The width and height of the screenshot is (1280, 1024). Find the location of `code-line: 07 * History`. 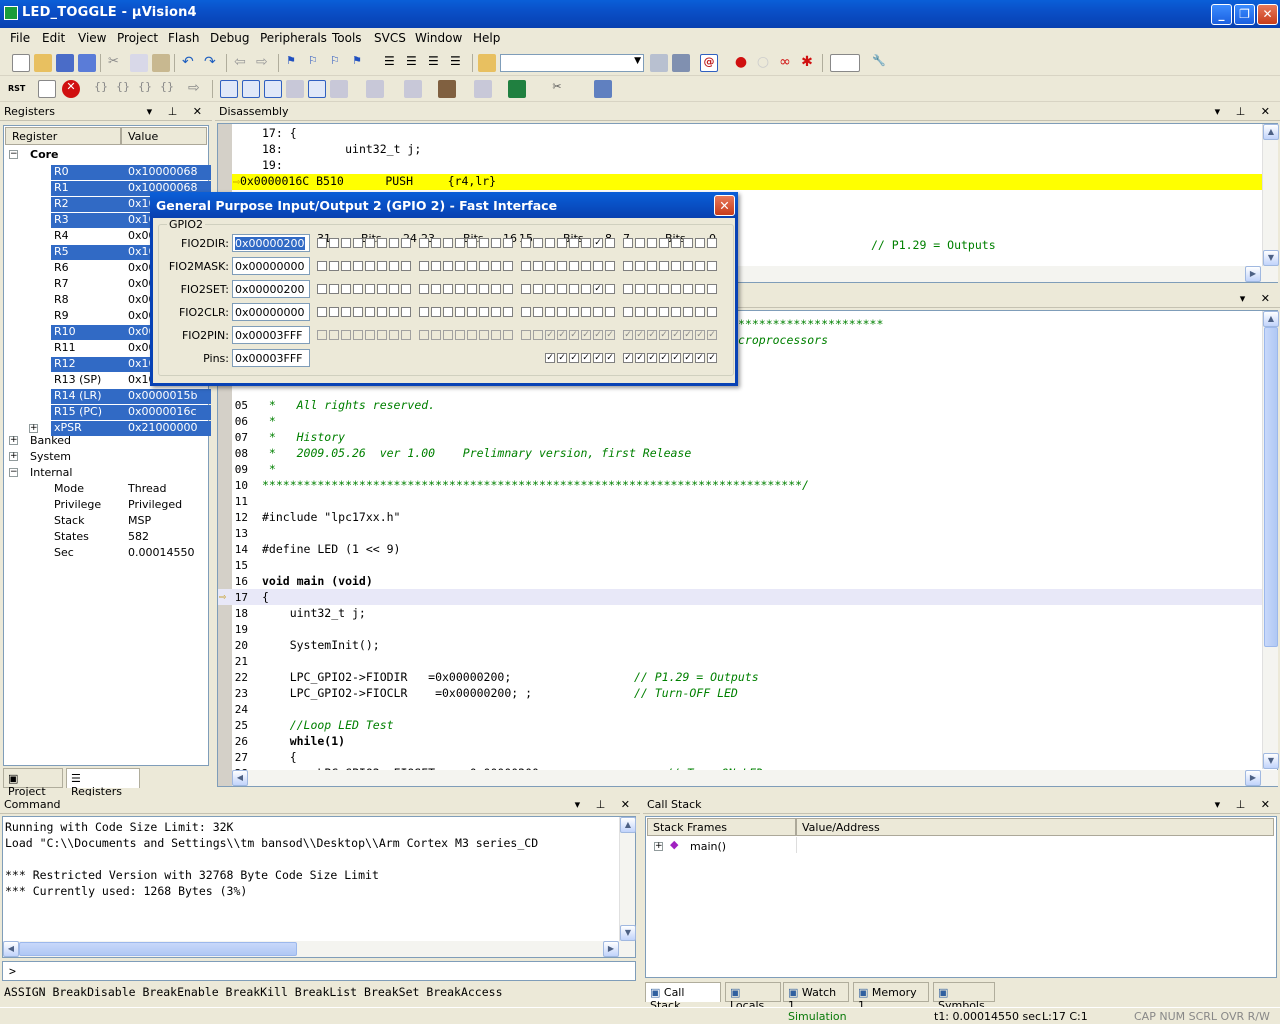

code-line: 07 * History is located at coordinates (740, 437).